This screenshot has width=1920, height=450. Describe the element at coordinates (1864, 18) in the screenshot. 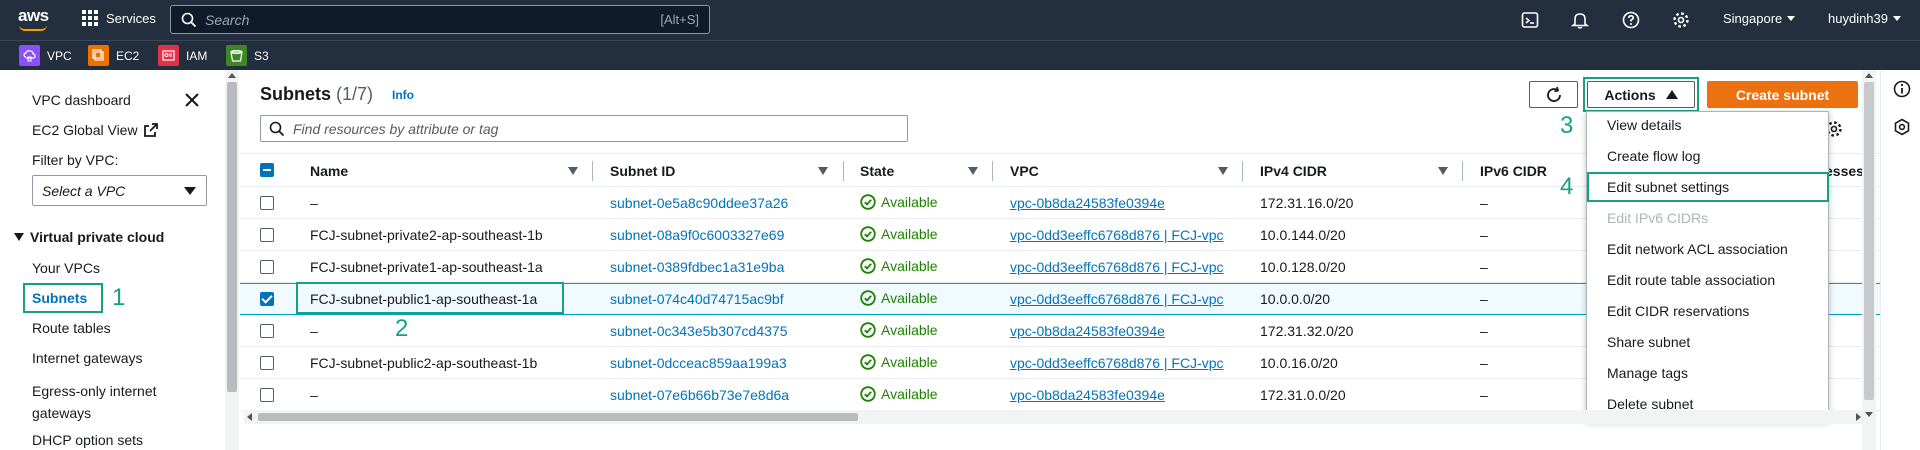

I see `account-menu: huydinh39` at that location.